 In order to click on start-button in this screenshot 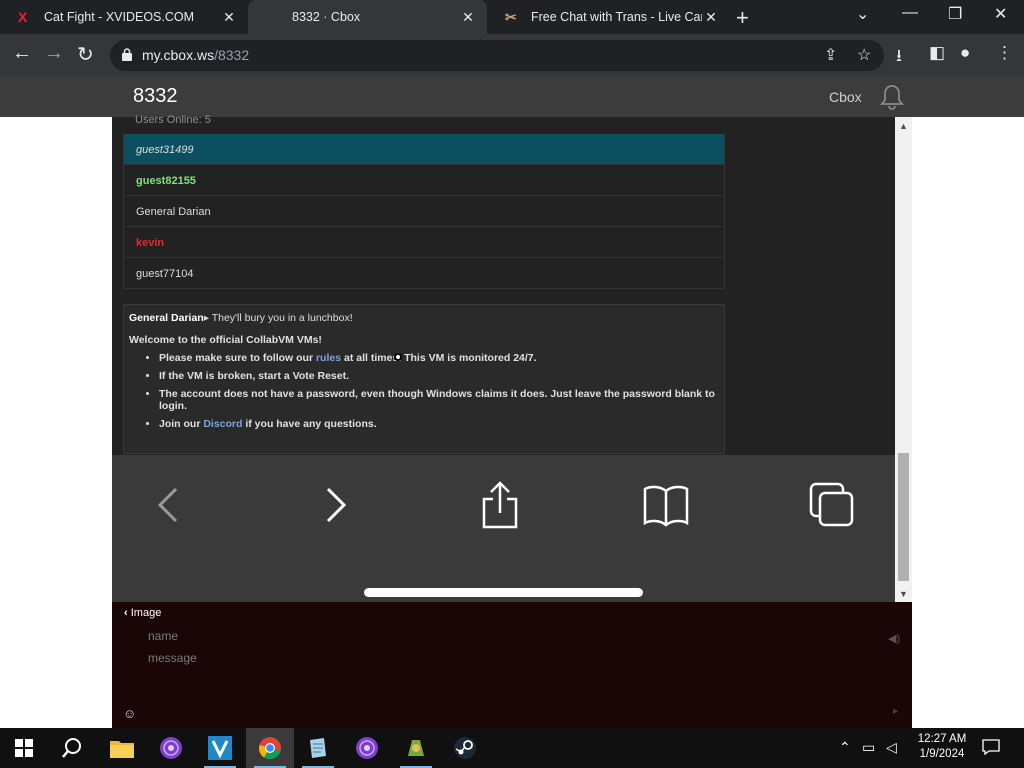, I will do `click(24, 748)`.